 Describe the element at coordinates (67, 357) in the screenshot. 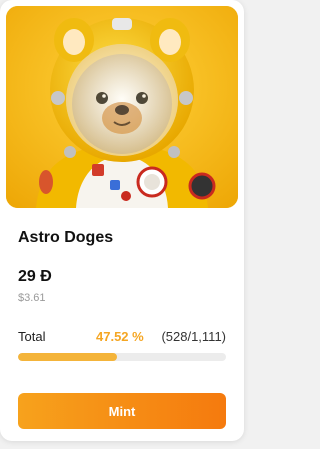

I see `progress-bar-fill` at that location.